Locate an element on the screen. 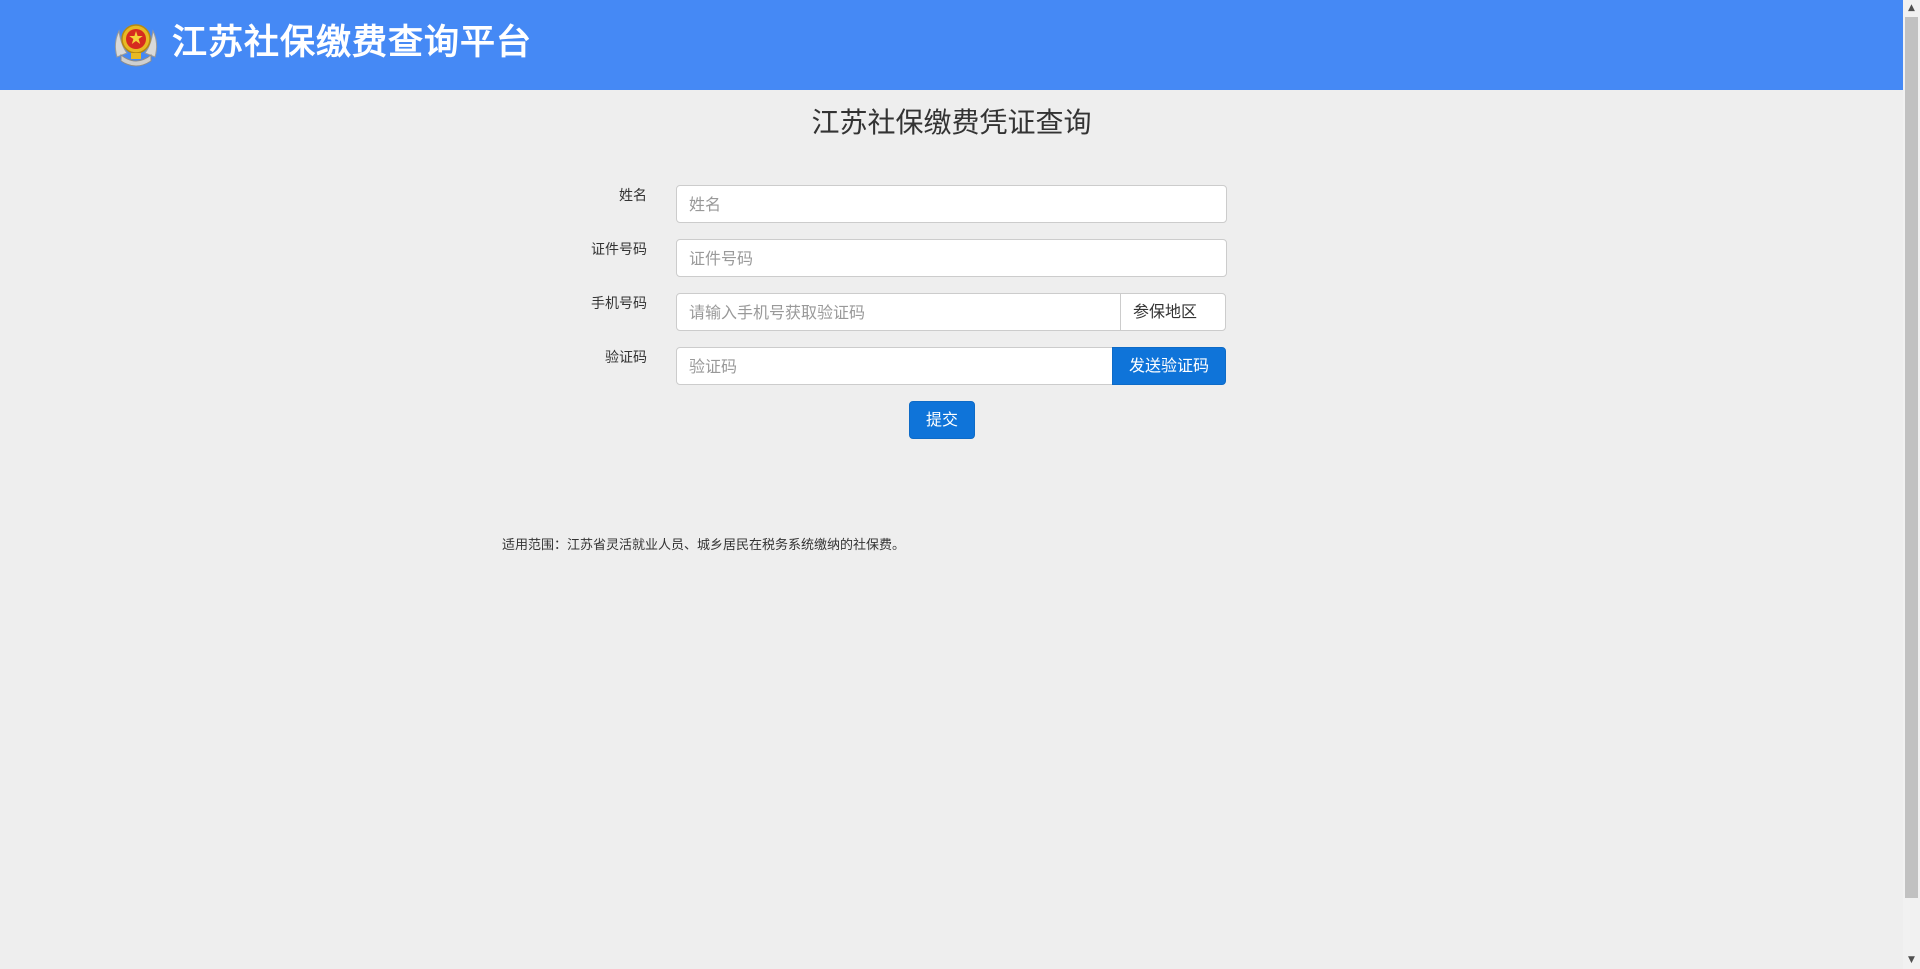  vertical-scrollbar: ▲ ▼ is located at coordinates (1911, 484).